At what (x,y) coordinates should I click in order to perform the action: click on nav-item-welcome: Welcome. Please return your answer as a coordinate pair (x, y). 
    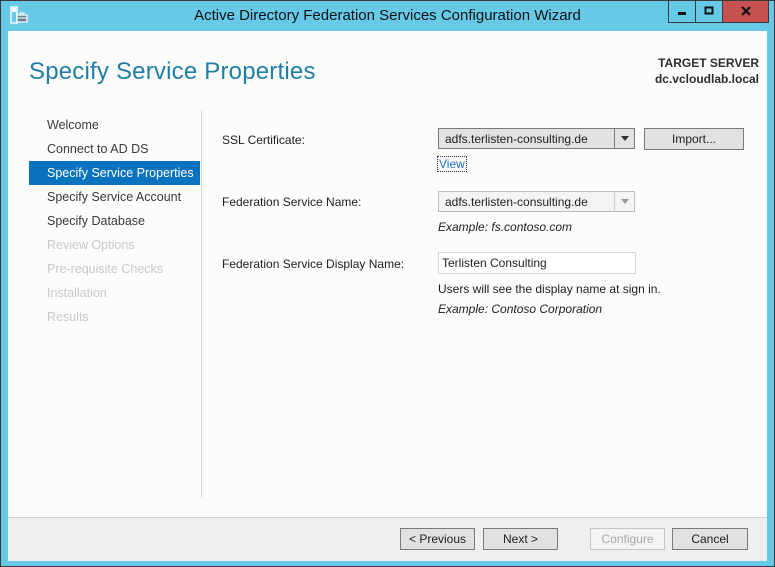
    Looking at the image, I should click on (114, 125).